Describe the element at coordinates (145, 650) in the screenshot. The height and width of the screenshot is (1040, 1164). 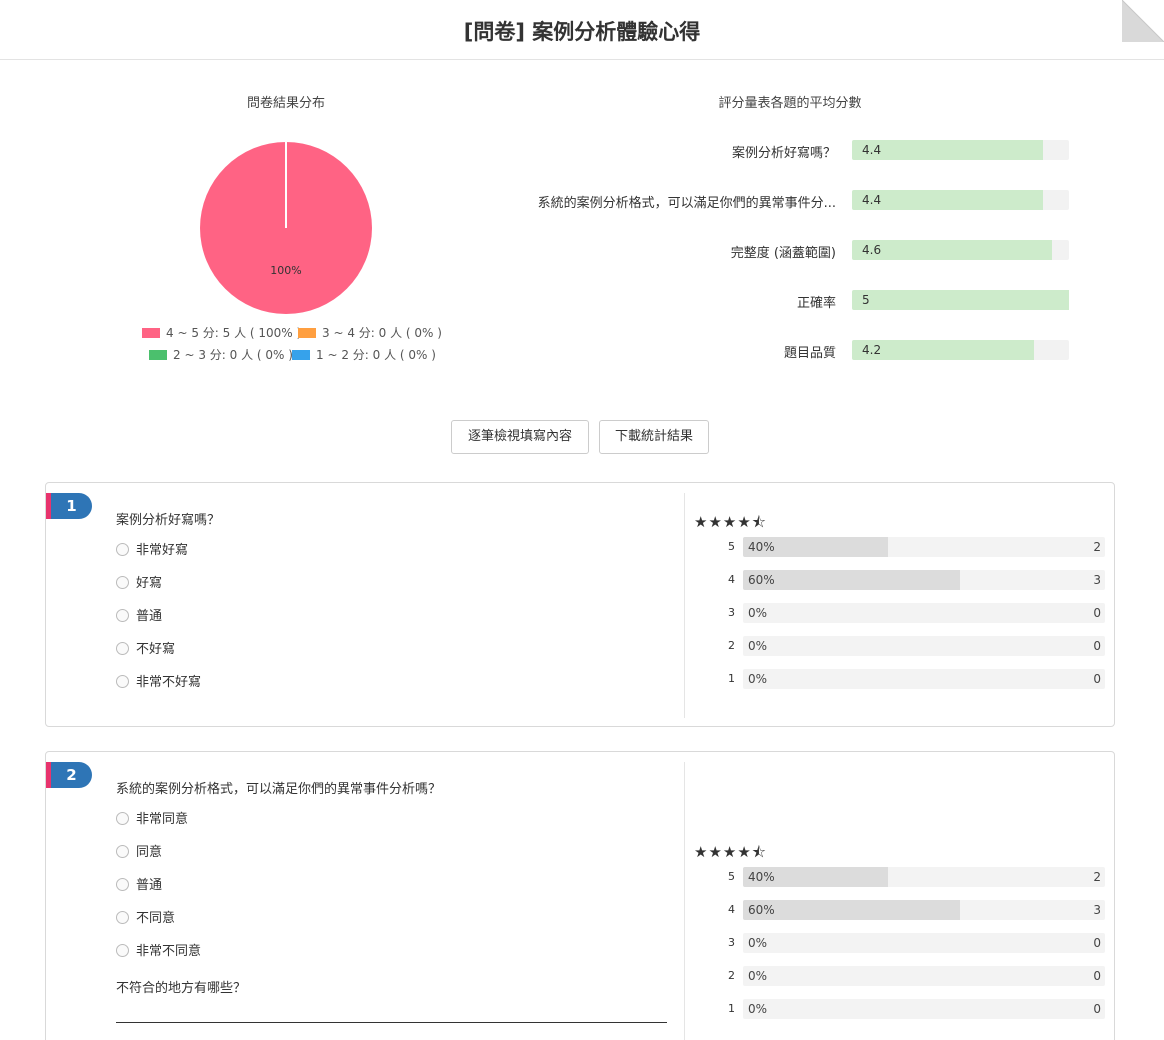
I see `option-radio: 不好寫` at that location.